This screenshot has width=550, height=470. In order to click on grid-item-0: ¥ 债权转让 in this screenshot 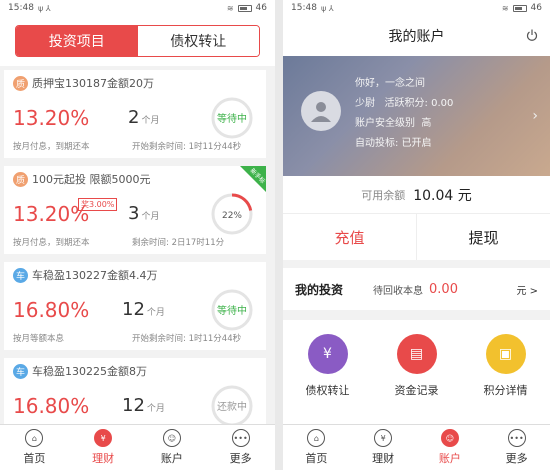, I will do `click(327, 366)`.